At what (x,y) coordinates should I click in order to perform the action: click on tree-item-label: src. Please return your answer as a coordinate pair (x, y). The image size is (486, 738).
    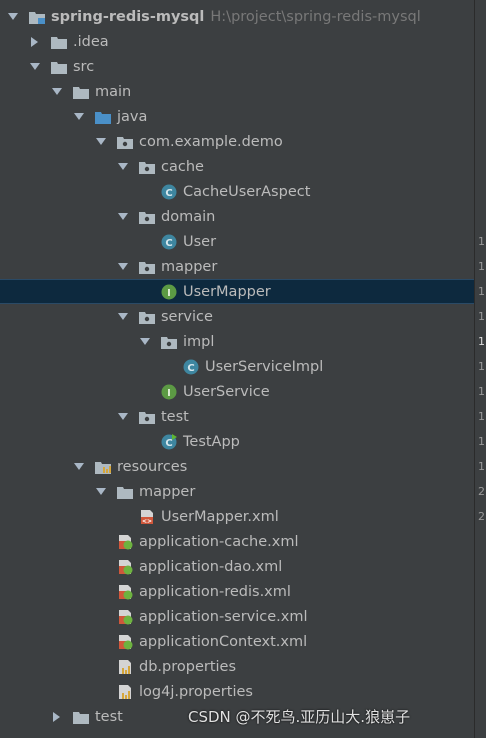
    Looking at the image, I should click on (84, 66).